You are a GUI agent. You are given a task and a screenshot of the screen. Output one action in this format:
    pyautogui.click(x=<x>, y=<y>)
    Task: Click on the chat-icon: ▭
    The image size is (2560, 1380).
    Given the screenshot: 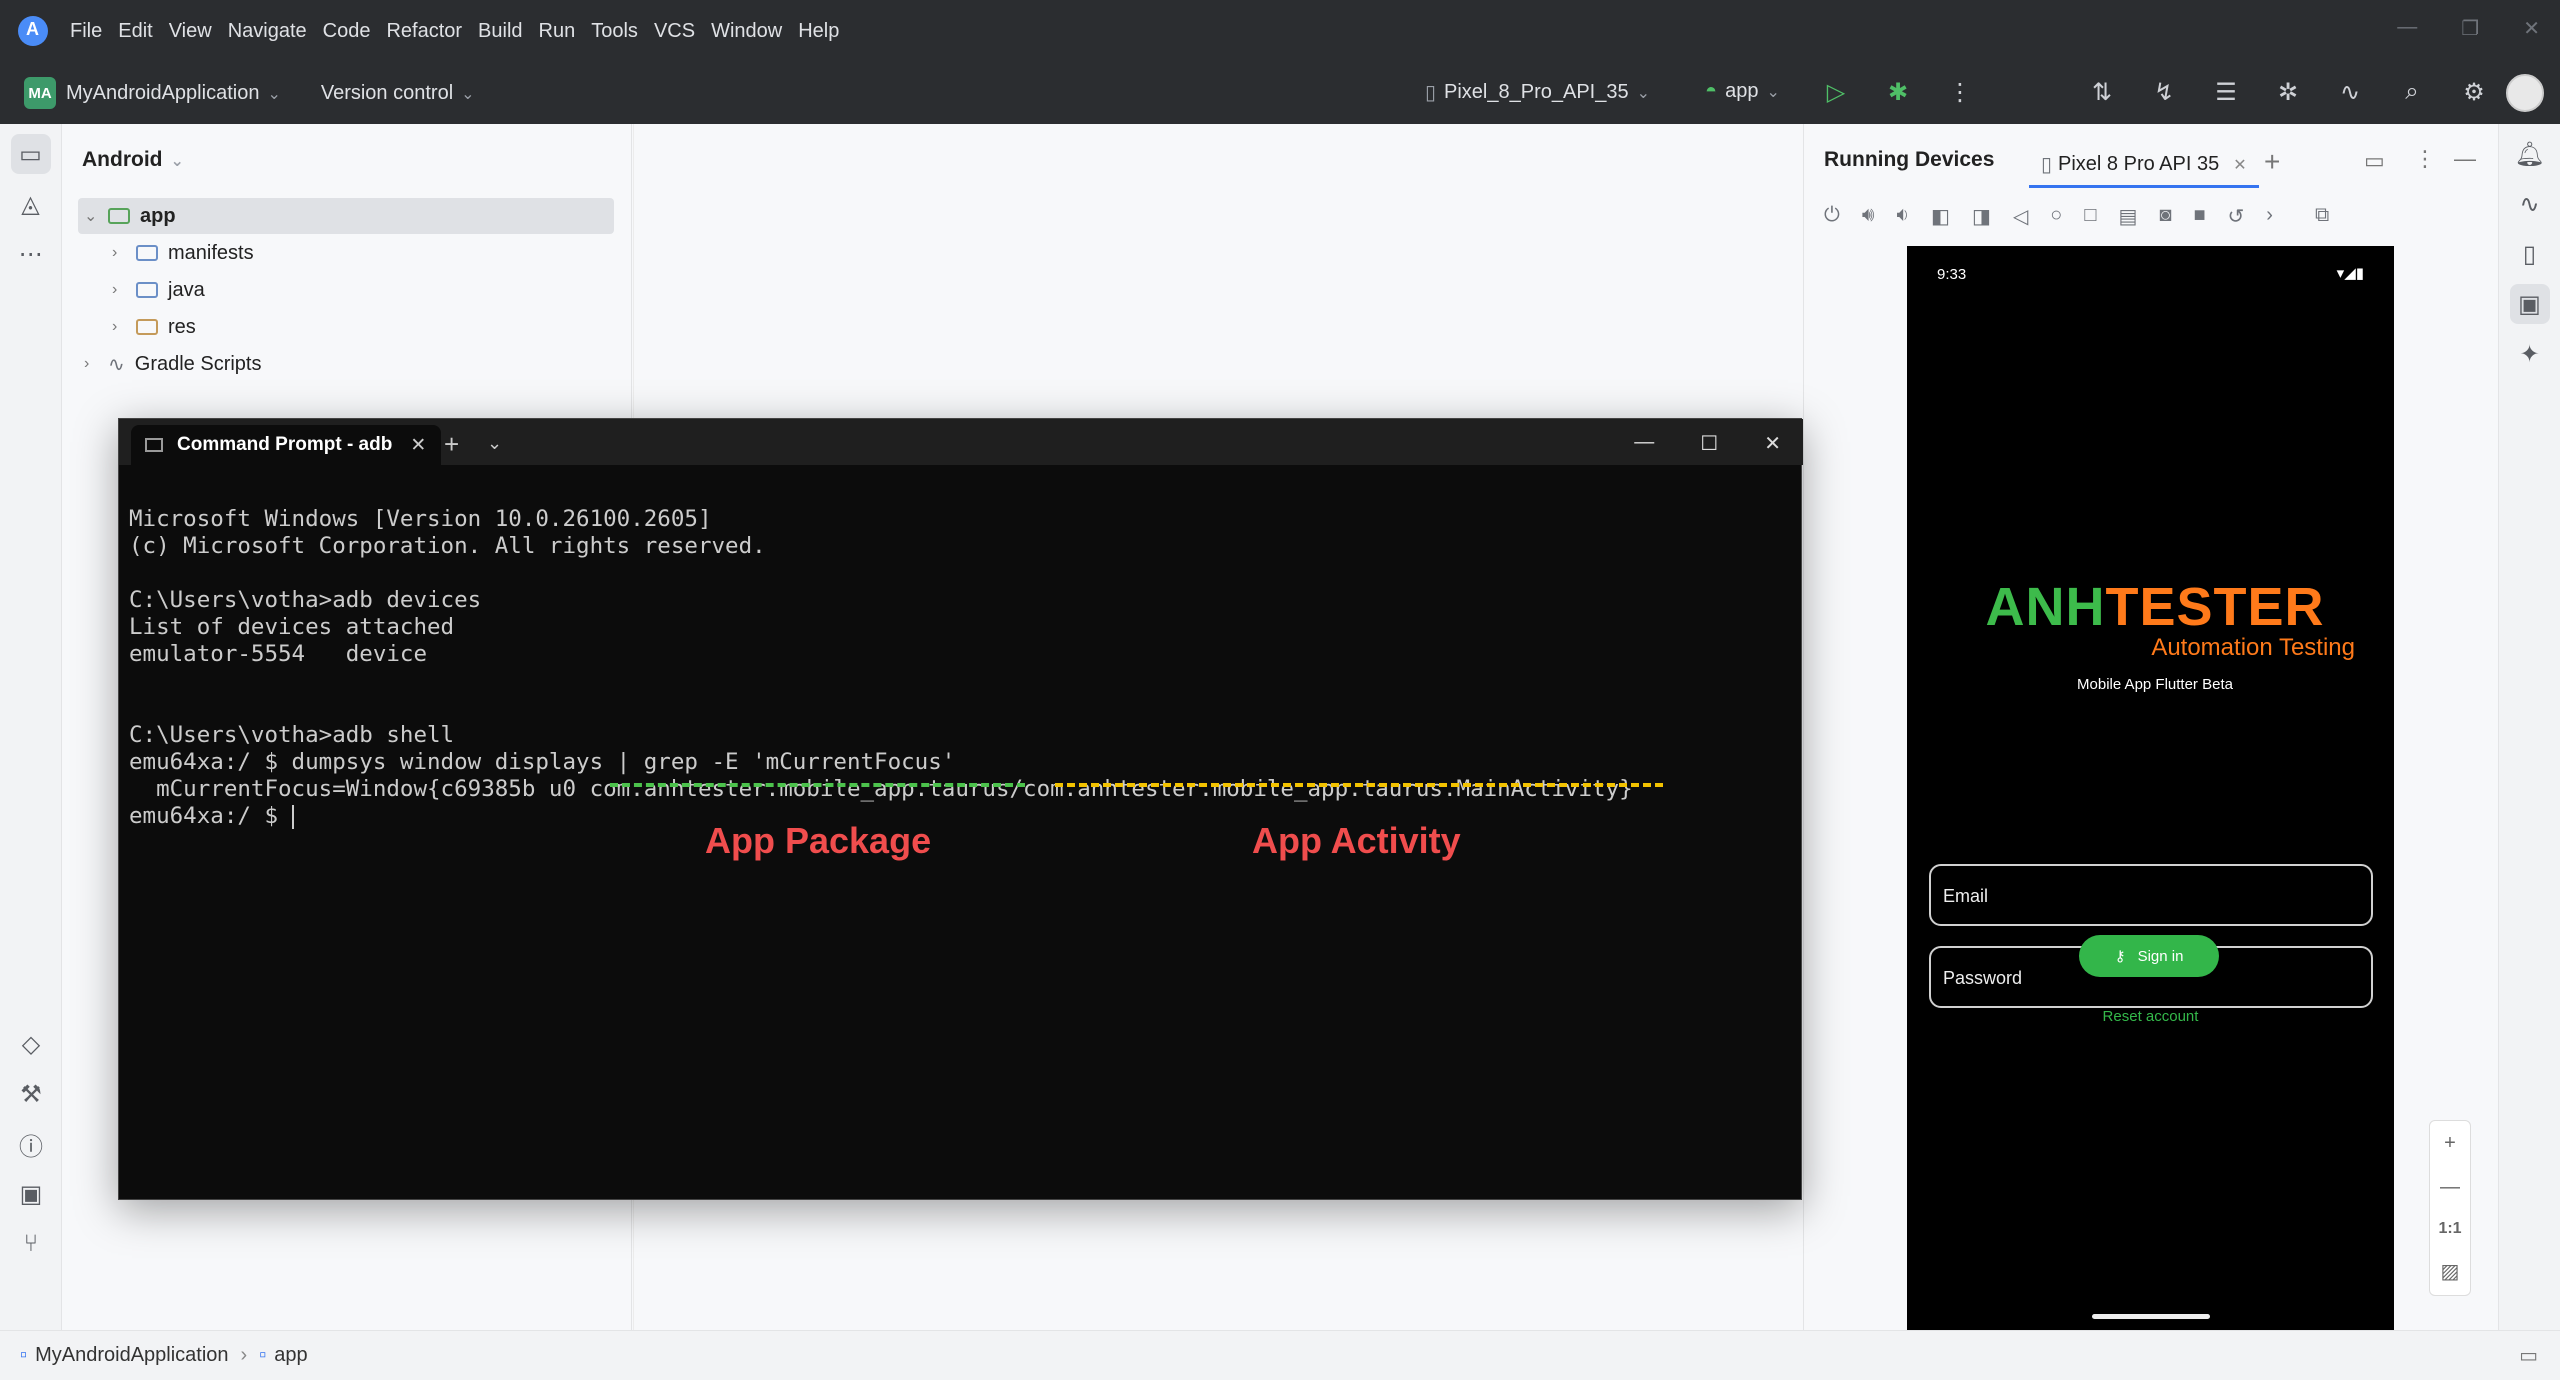 What is the action you would take?
    pyautogui.click(x=2528, y=1355)
    